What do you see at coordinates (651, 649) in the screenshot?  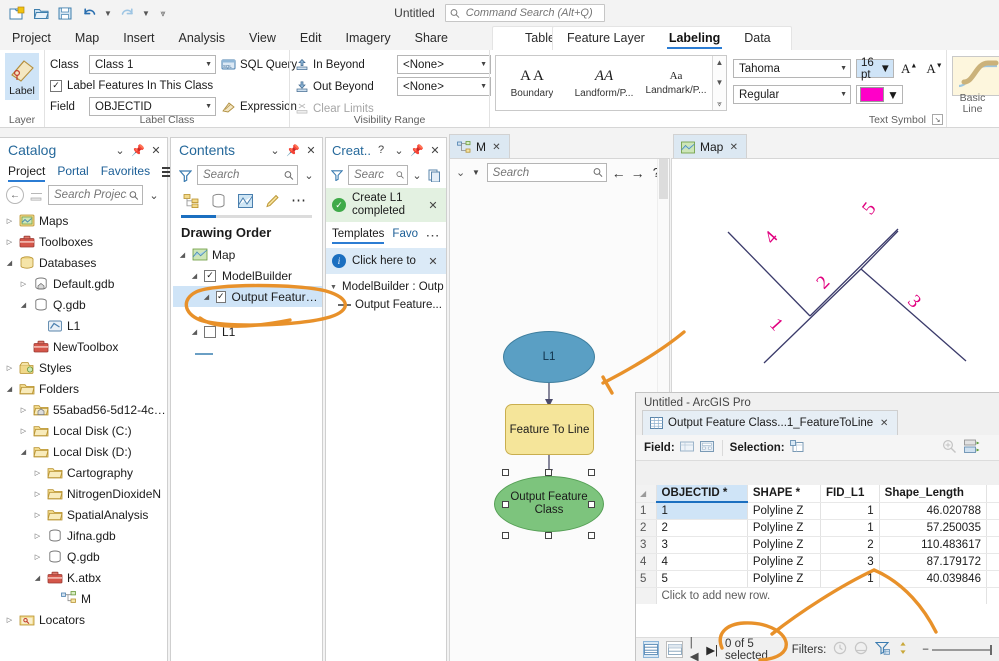 I see `table-view-button` at bounding box center [651, 649].